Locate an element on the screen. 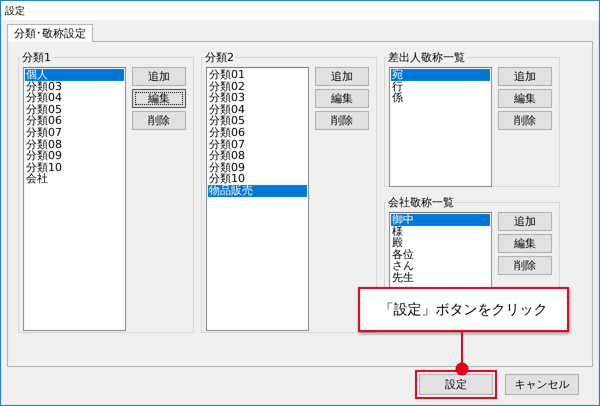  dialog-button: キャンセル is located at coordinates (542, 384).